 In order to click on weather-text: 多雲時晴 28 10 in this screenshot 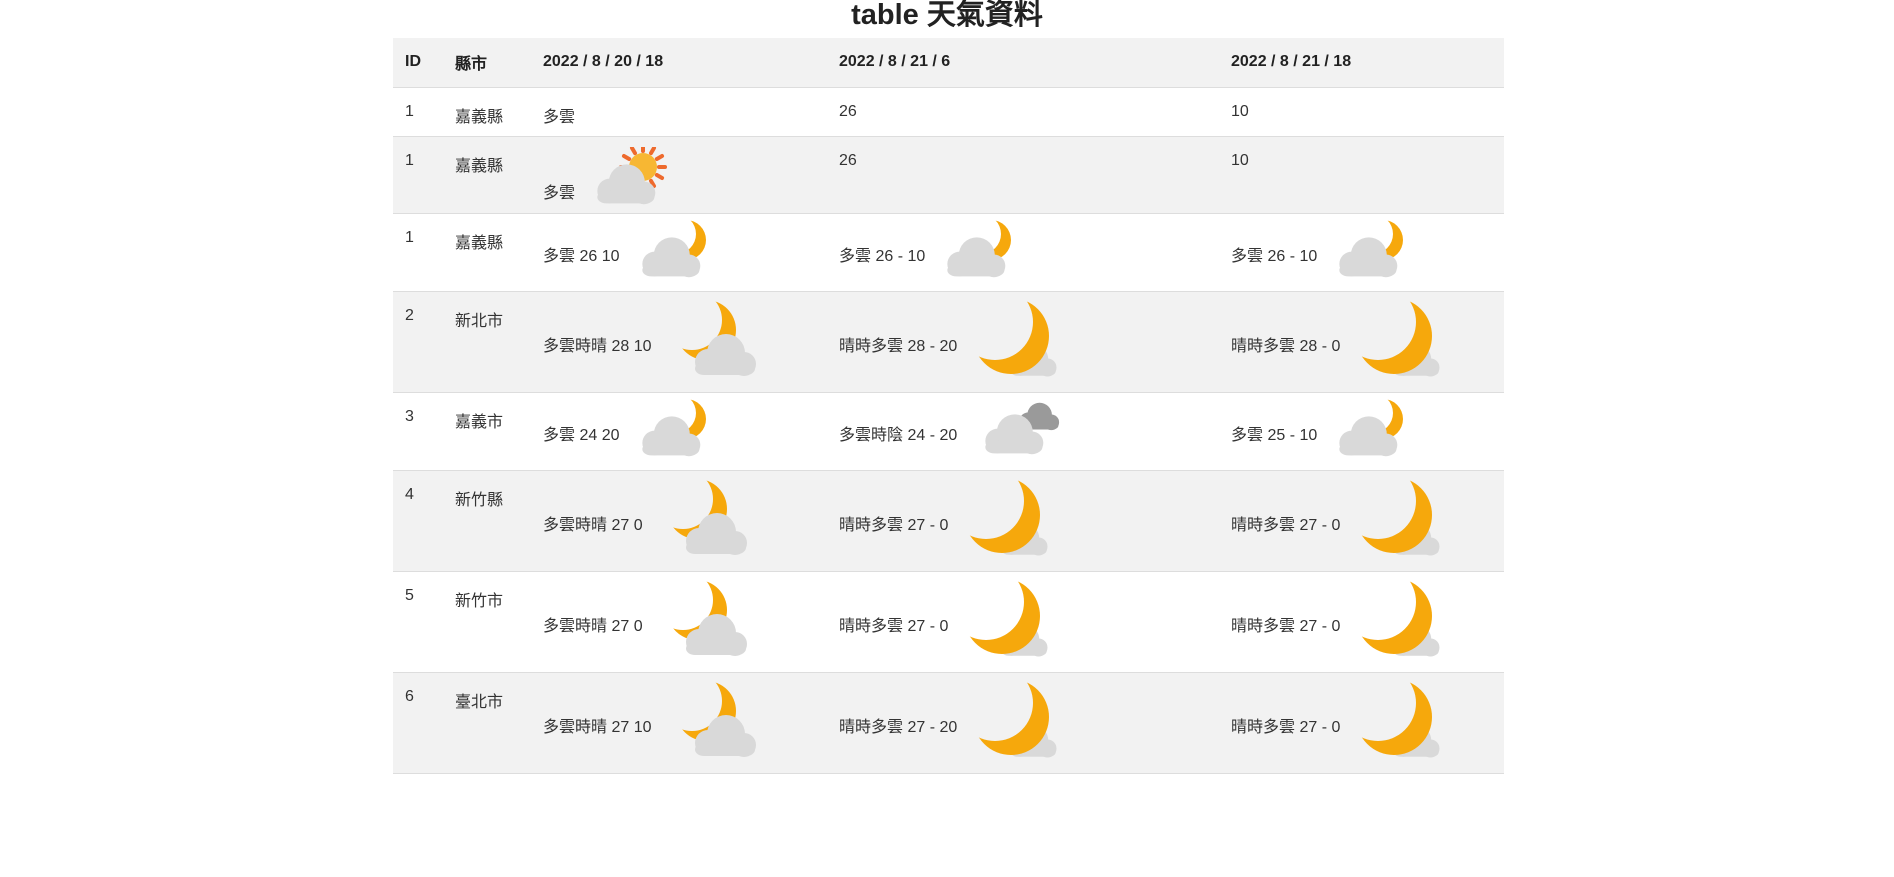, I will do `click(597, 346)`.